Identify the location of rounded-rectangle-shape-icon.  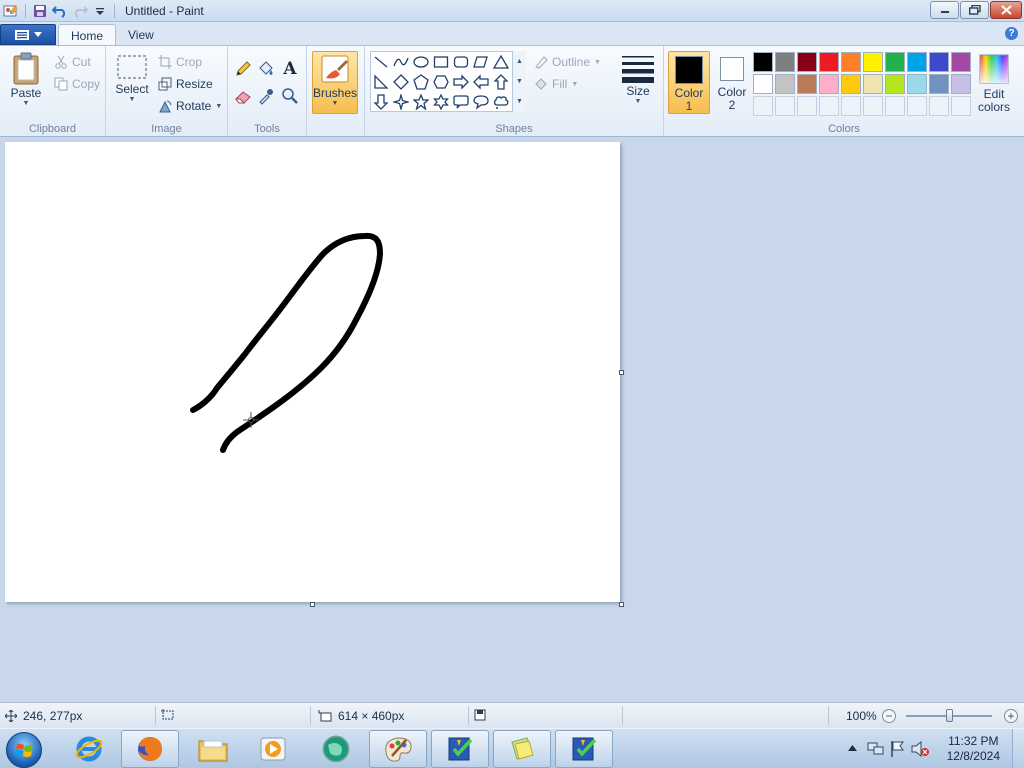
(461, 62).